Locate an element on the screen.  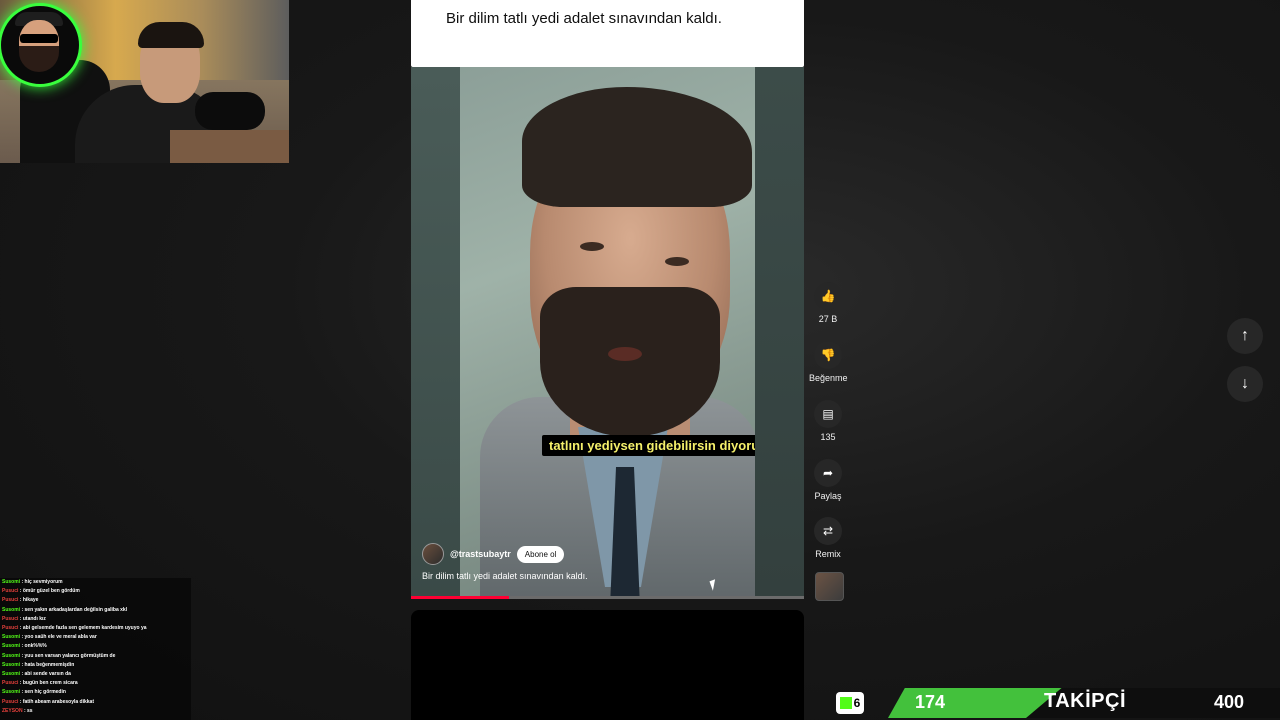
thumbs-up-icon: 👍 is located at coordinates (828, 296).